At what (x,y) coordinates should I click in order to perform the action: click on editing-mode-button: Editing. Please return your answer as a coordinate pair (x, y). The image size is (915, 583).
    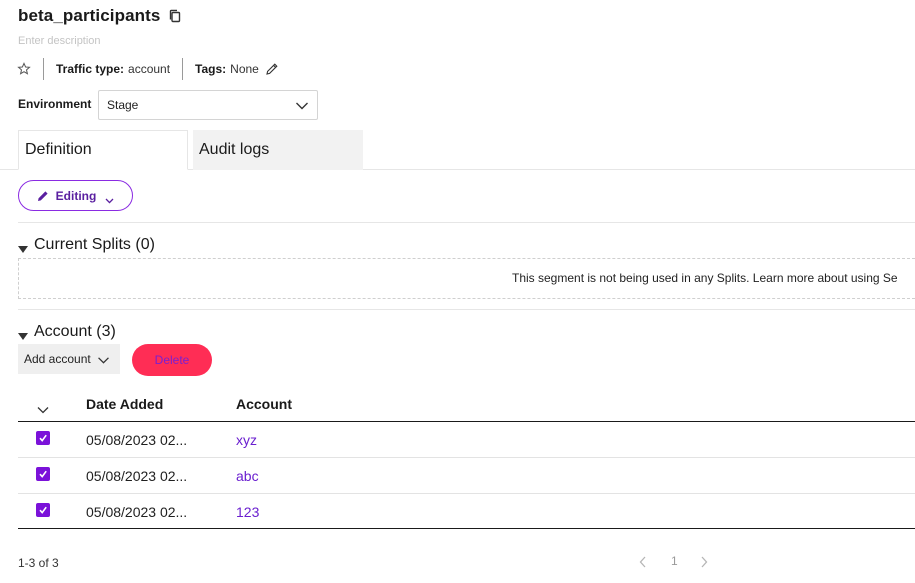
    Looking at the image, I should click on (75, 195).